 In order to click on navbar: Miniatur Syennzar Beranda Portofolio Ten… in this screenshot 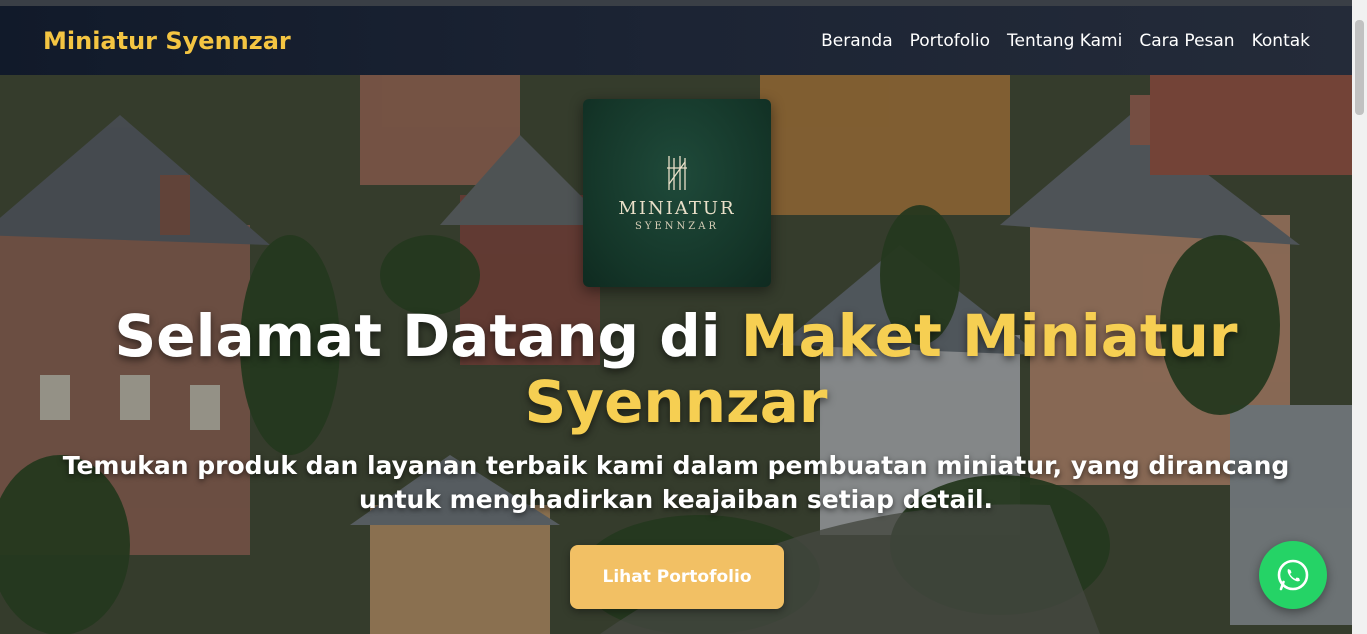, I will do `click(676, 40)`.